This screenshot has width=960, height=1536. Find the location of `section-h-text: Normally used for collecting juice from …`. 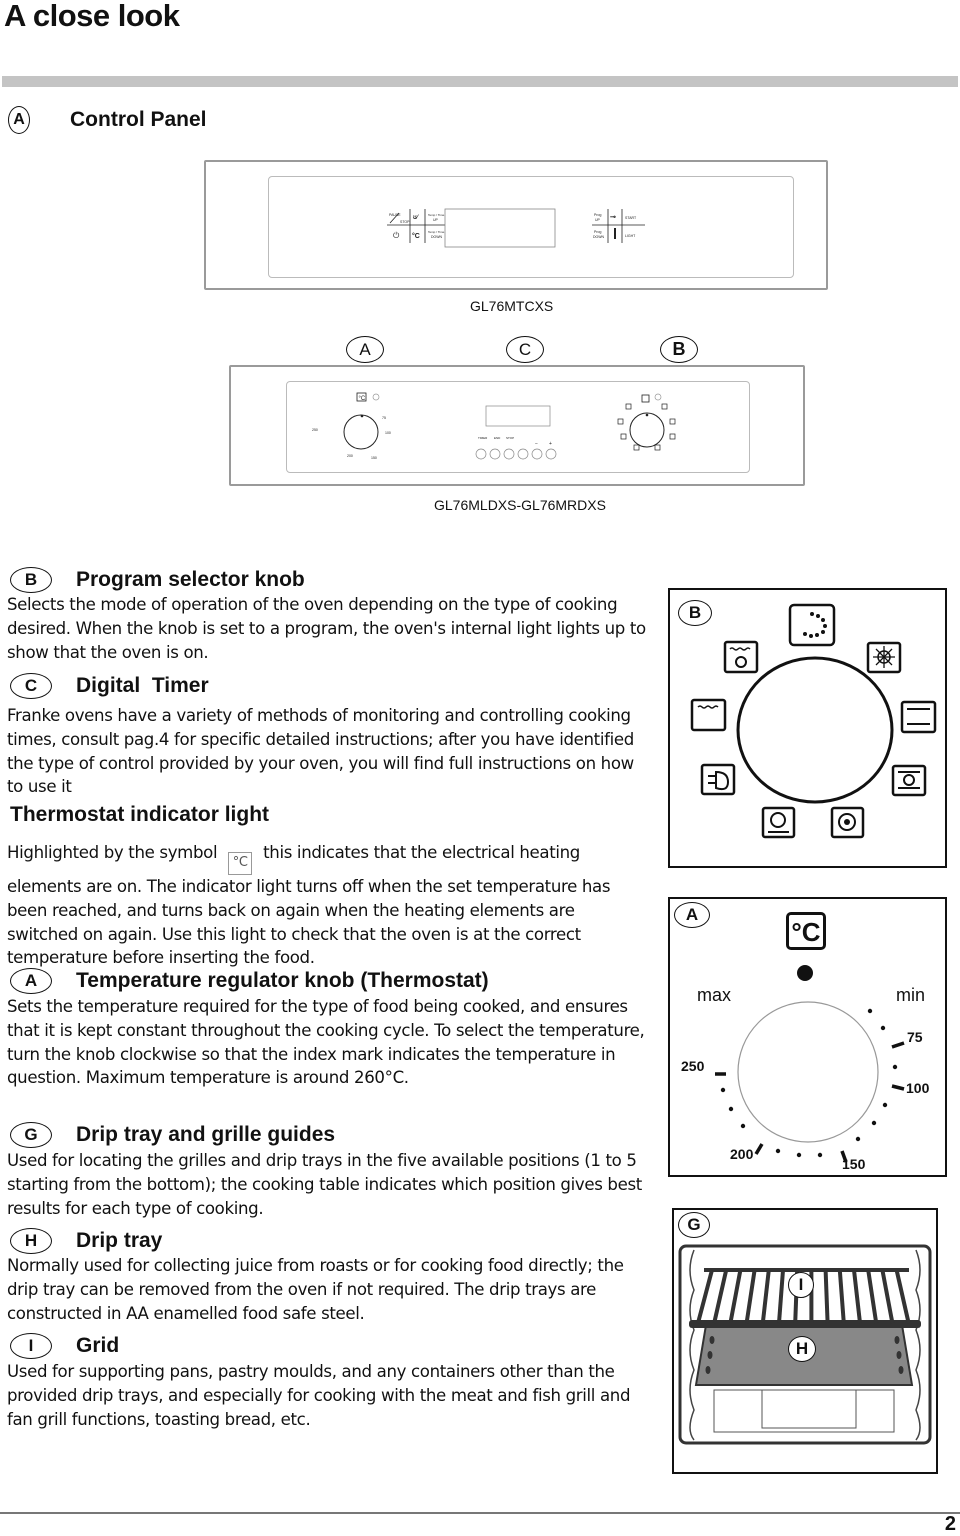

section-h-text: Normally used for collecting juice from … is located at coordinates (315, 1289).